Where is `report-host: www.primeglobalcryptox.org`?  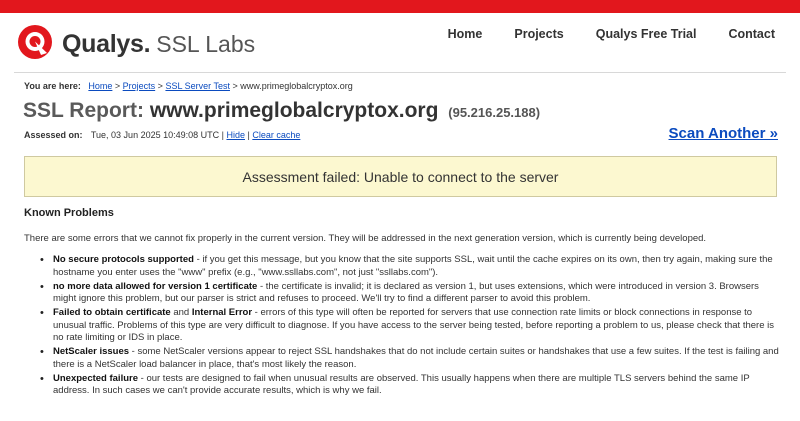
report-host: www.primeglobalcryptox.org is located at coordinates (294, 110).